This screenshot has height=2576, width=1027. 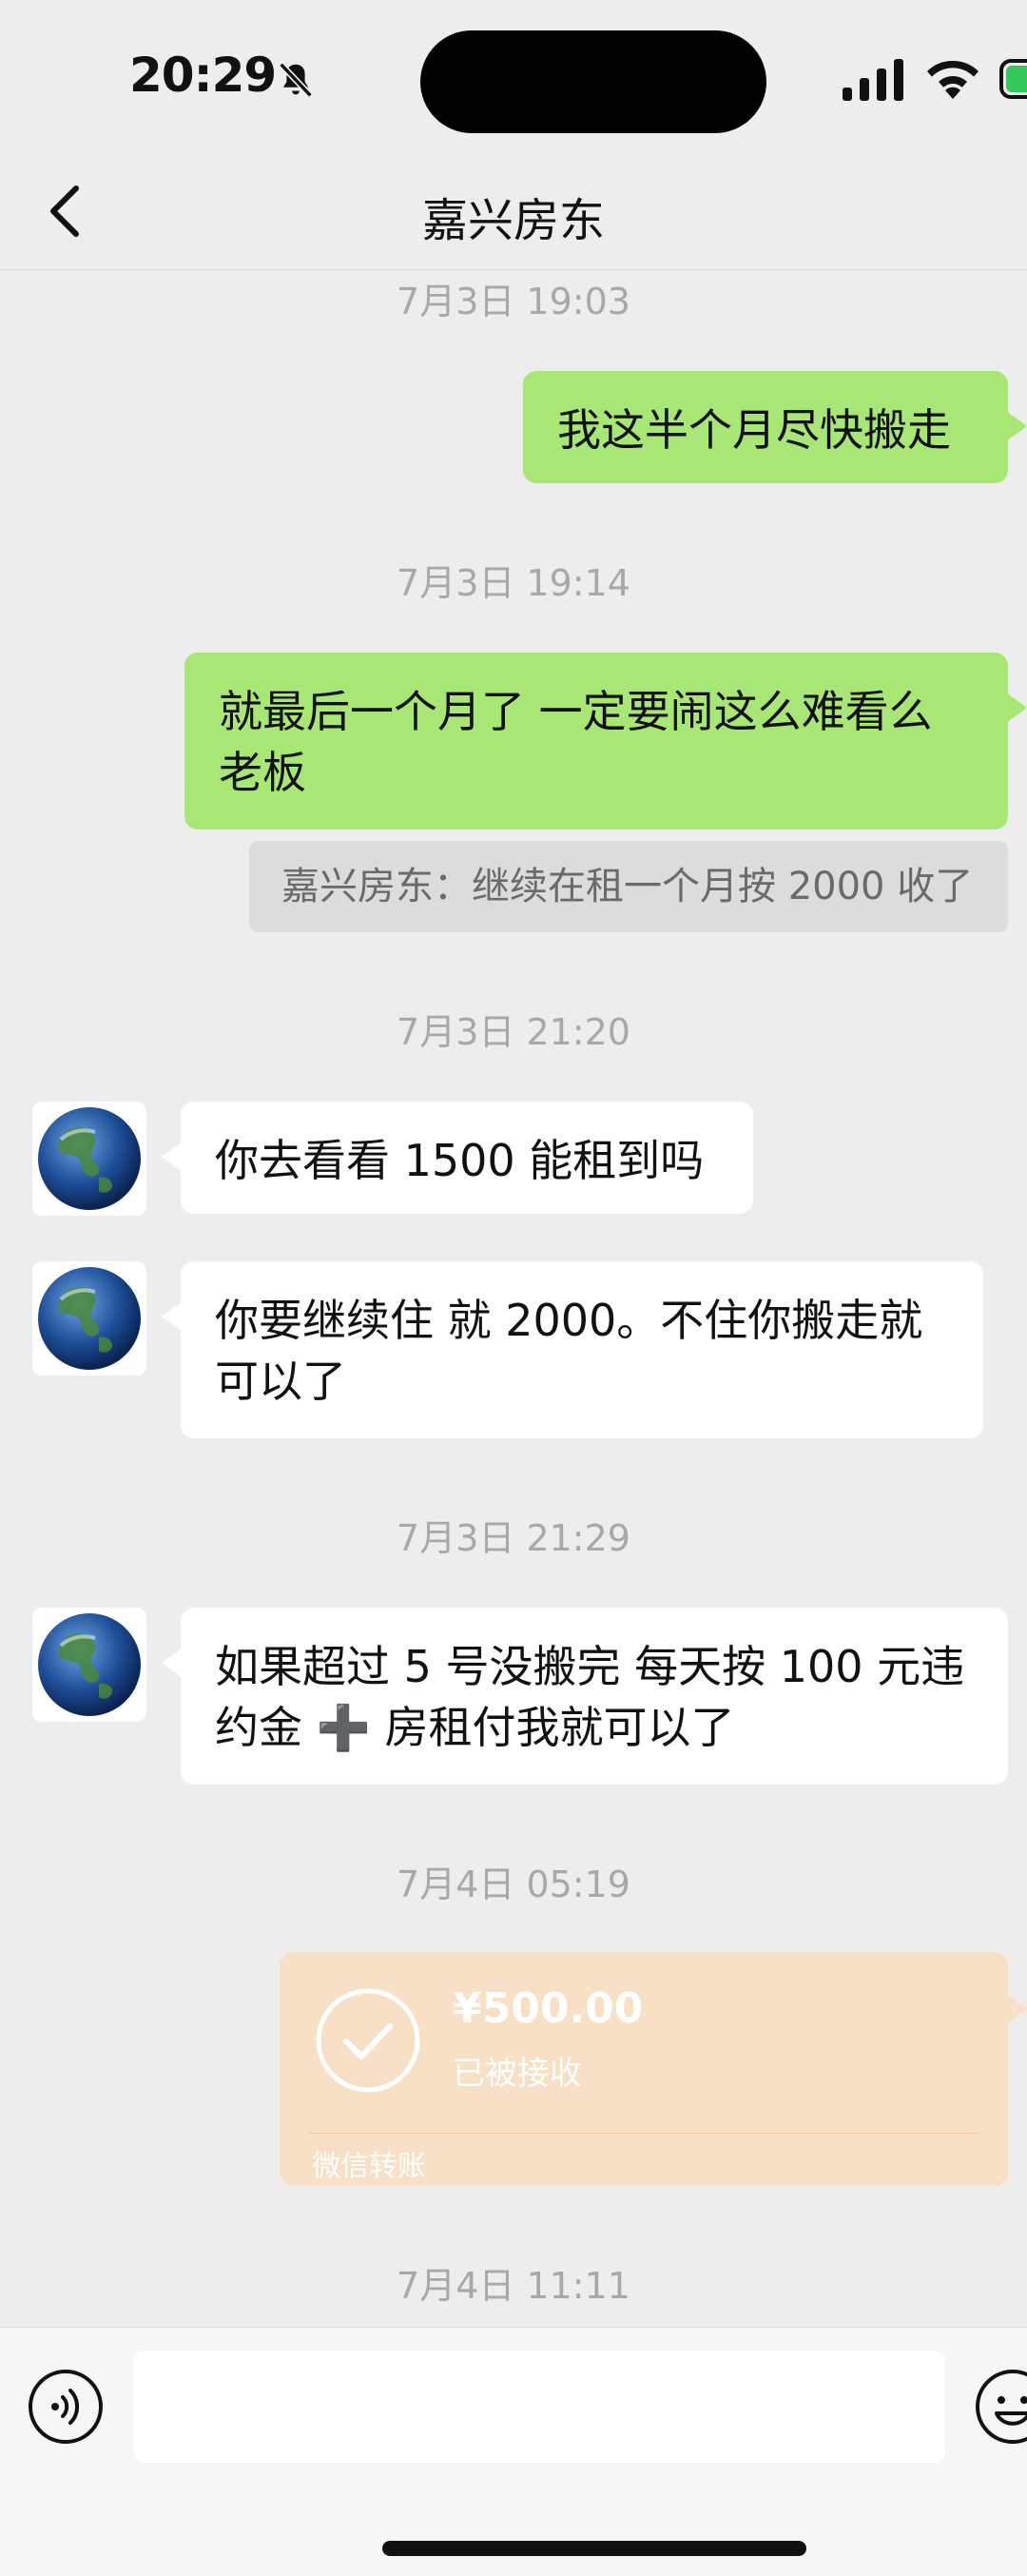 What do you see at coordinates (1000, 2407) in the screenshot?
I see `emoji-icon` at bounding box center [1000, 2407].